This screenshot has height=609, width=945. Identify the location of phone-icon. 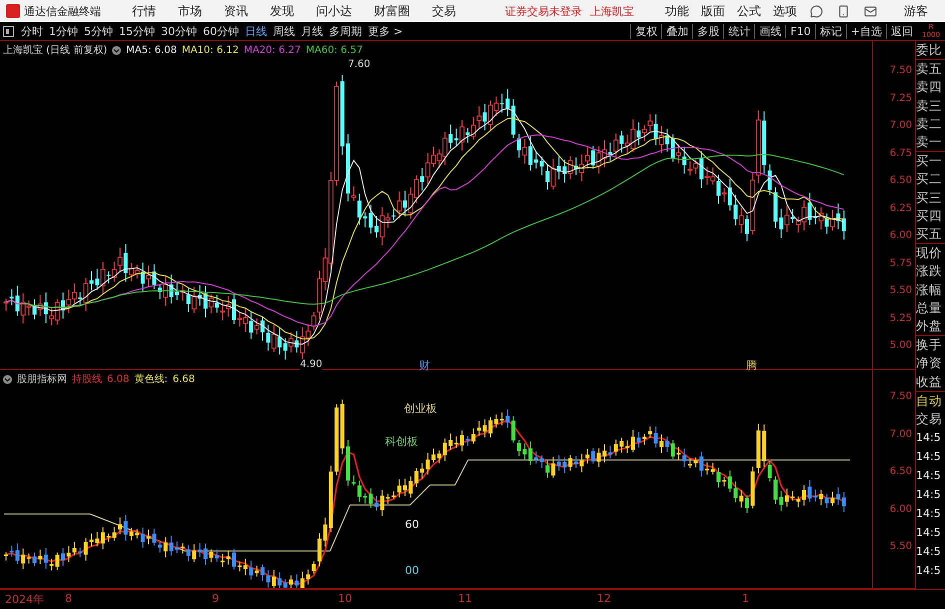
(843, 11).